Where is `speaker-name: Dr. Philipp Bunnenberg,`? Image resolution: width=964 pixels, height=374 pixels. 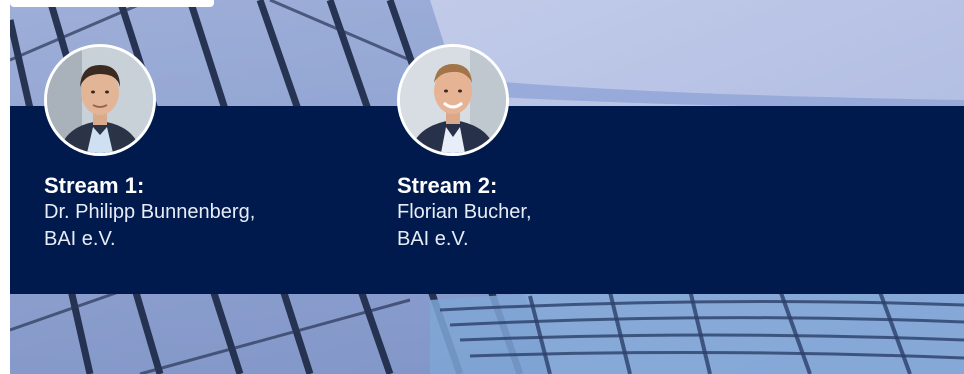 speaker-name: Dr. Philipp Bunnenberg, is located at coordinates (150, 212).